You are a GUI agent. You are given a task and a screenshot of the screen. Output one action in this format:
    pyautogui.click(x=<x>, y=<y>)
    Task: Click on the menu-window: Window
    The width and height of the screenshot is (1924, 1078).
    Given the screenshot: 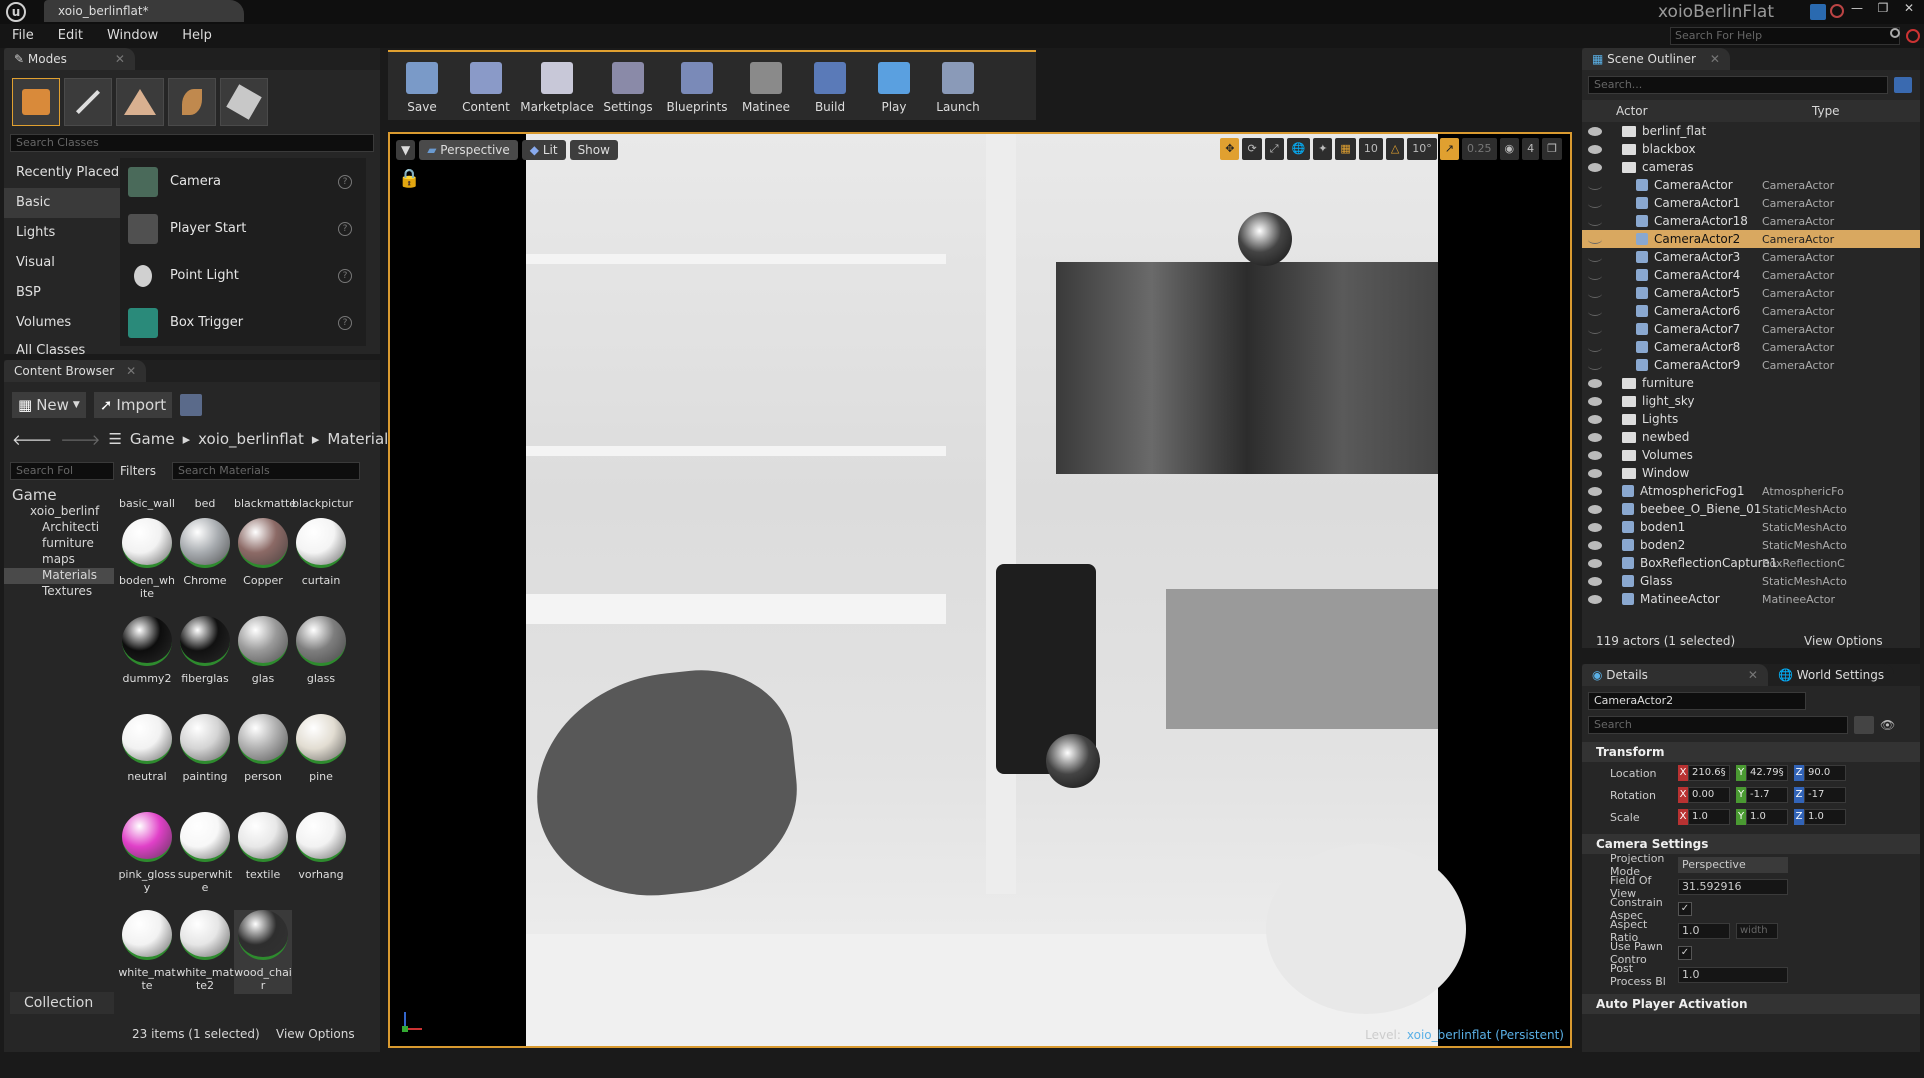 What is the action you would take?
    pyautogui.click(x=132, y=36)
    